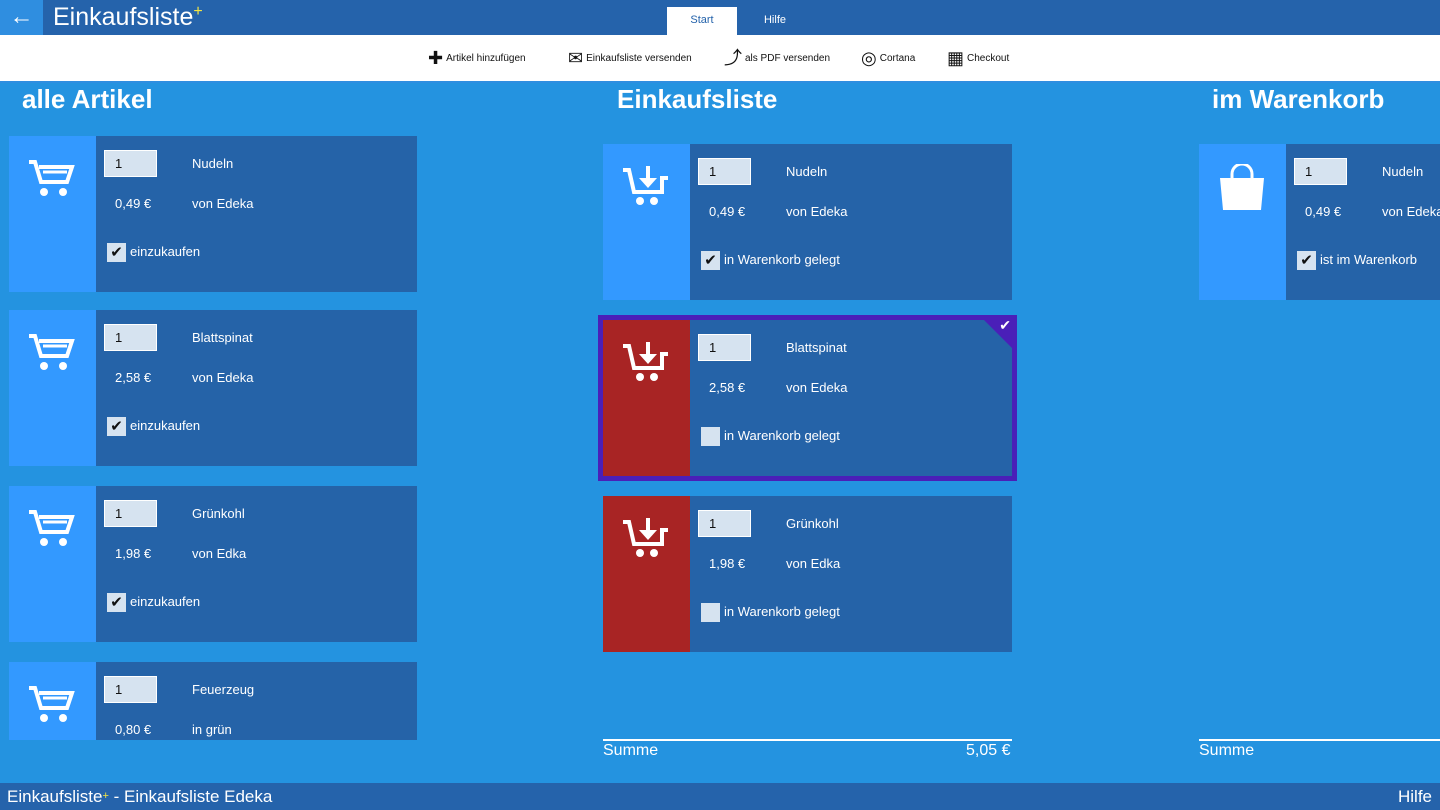  Describe the element at coordinates (55, 796) in the screenshot. I see `footer-app: Einkaufsliste` at that location.